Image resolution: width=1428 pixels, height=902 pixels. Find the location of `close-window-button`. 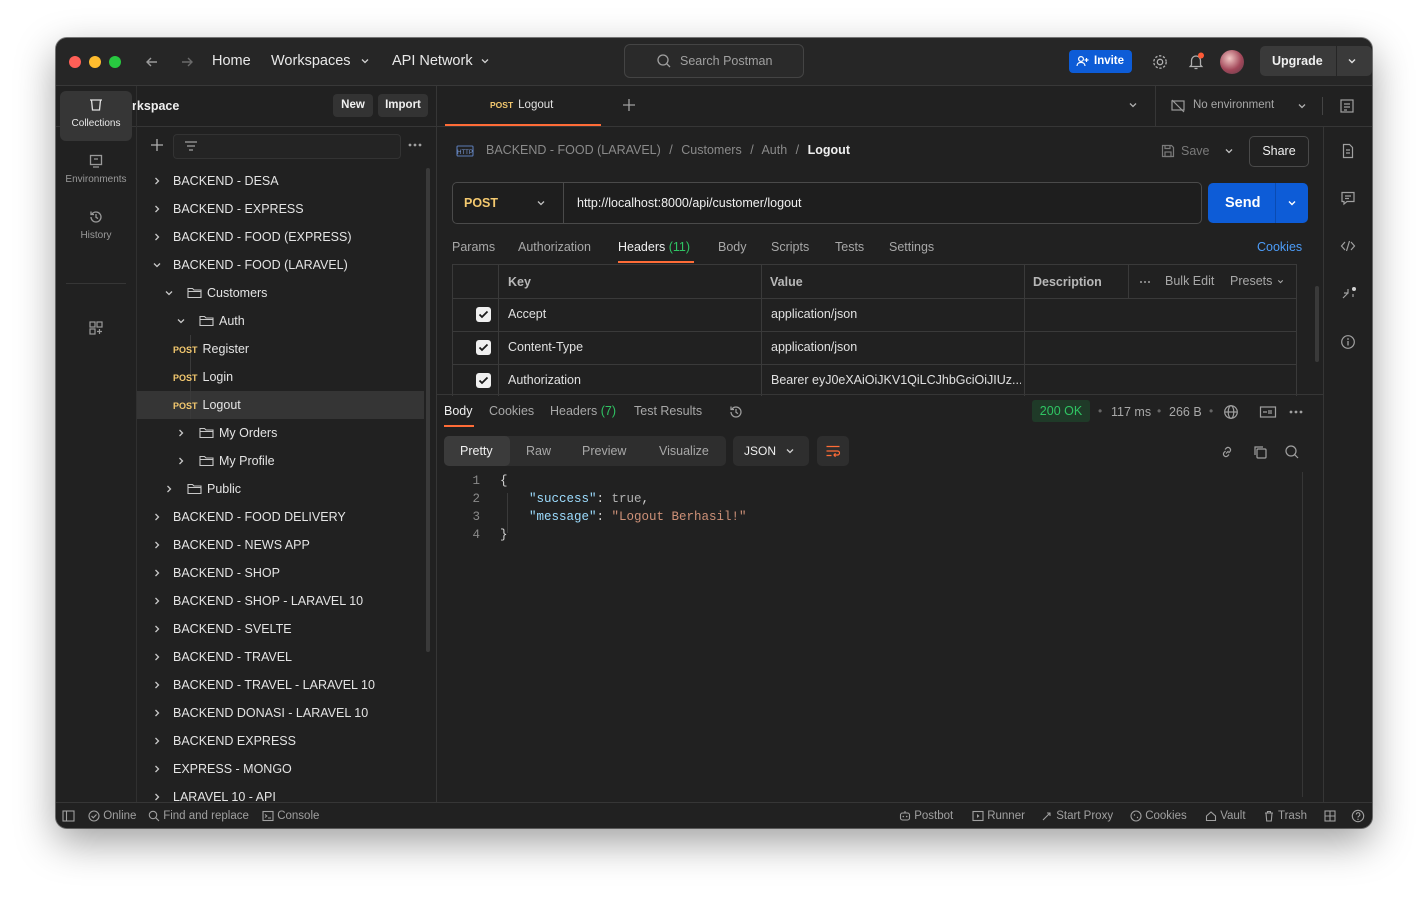

close-window-button is located at coordinates (75, 62).